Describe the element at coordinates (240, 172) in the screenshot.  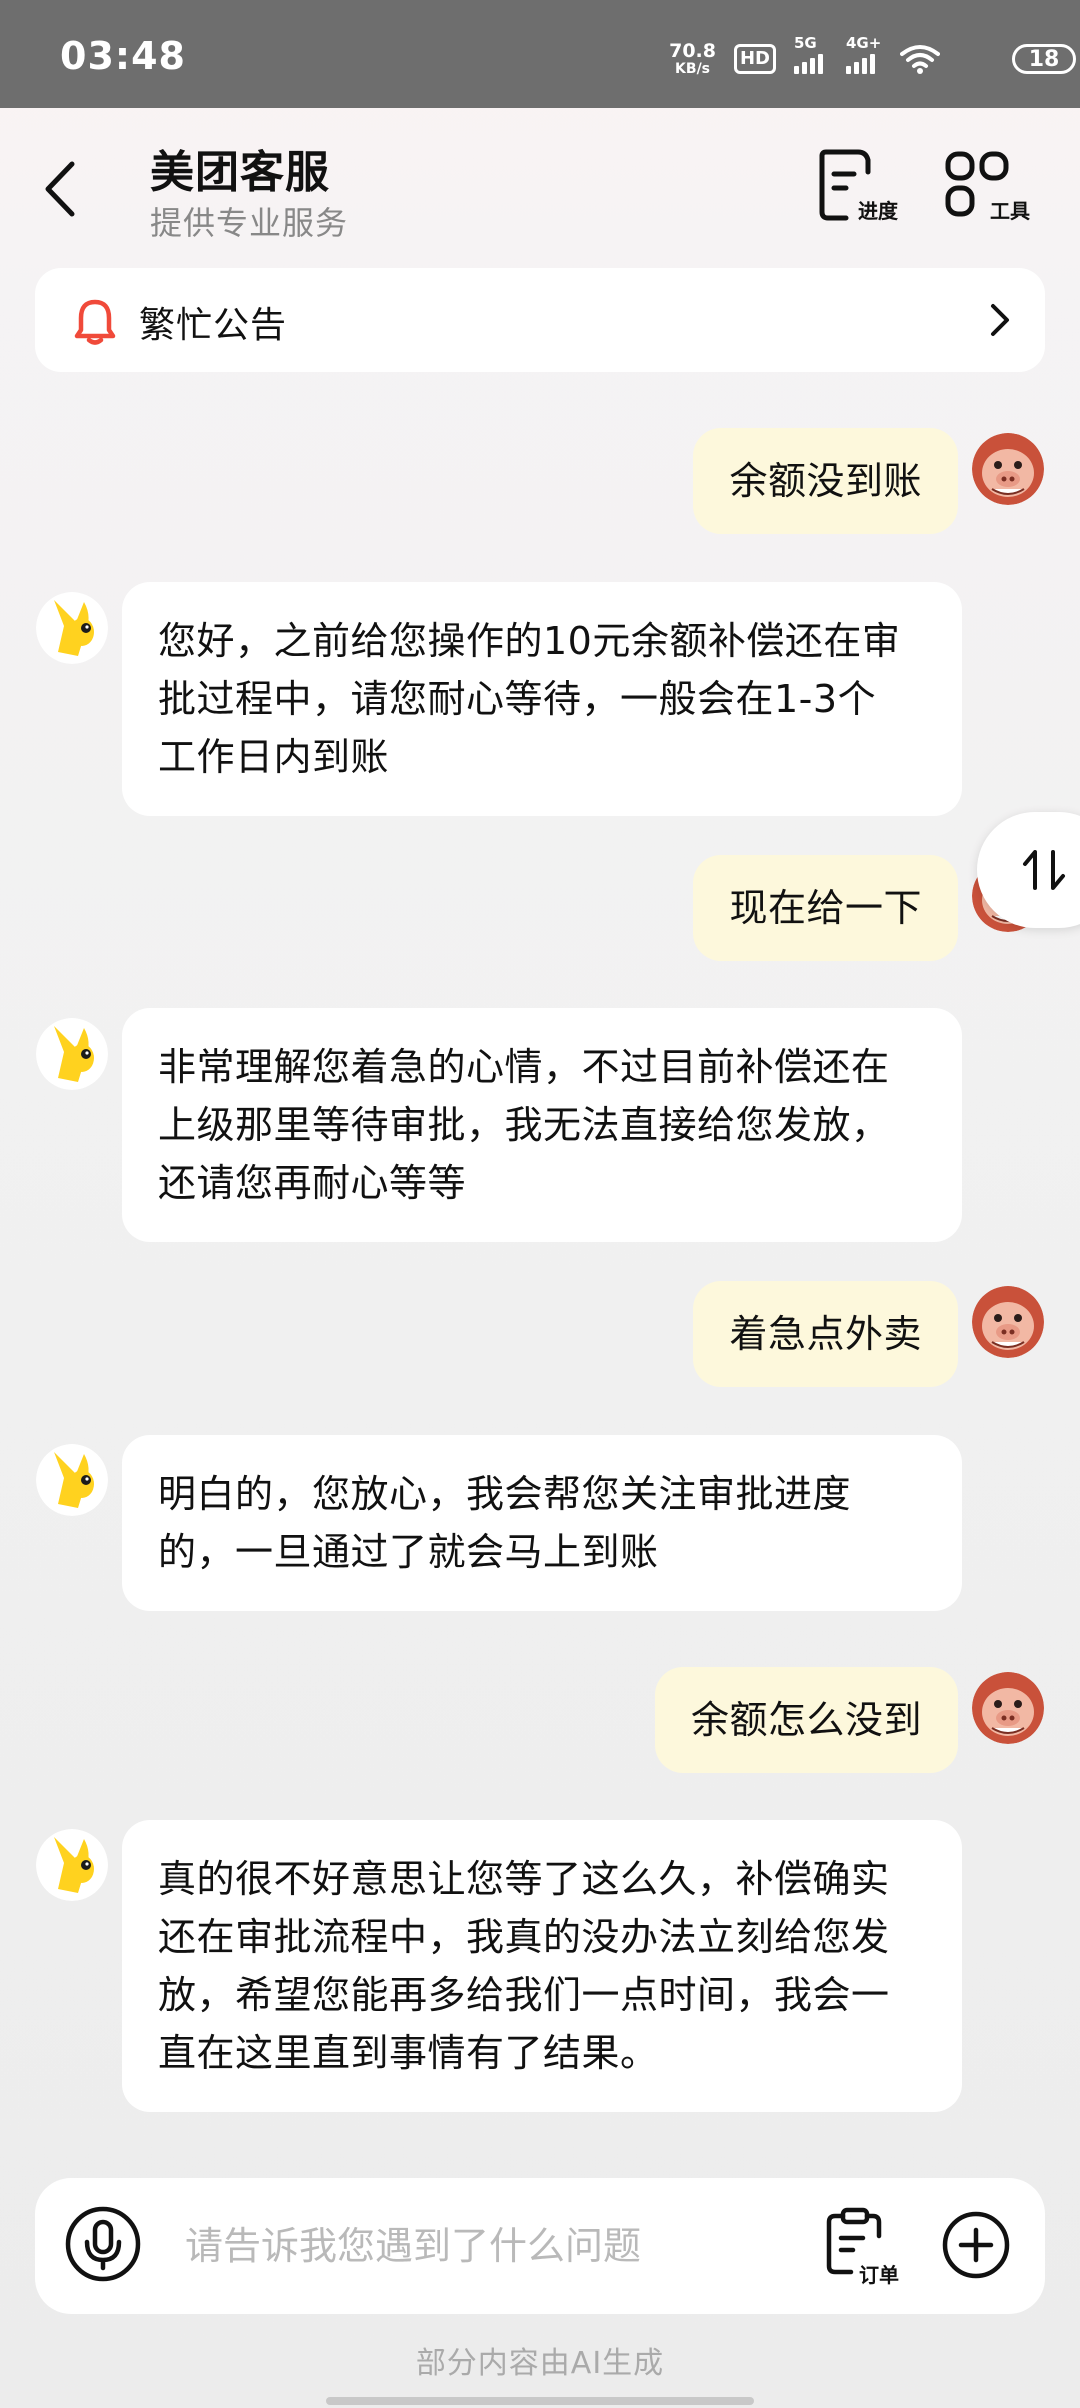
I see `page-title: 美团客服` at that location.